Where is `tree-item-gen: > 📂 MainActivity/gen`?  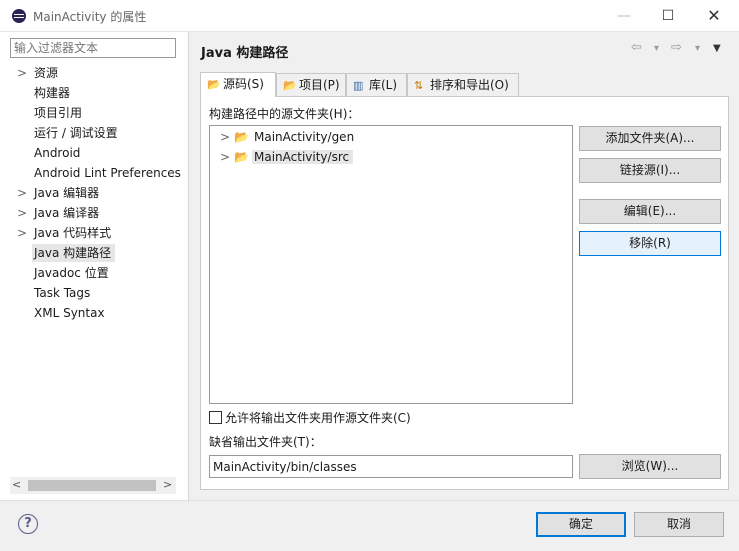
tree-item-gen: > 📂 MainActivity/gen is located at coordinates (289, 137).